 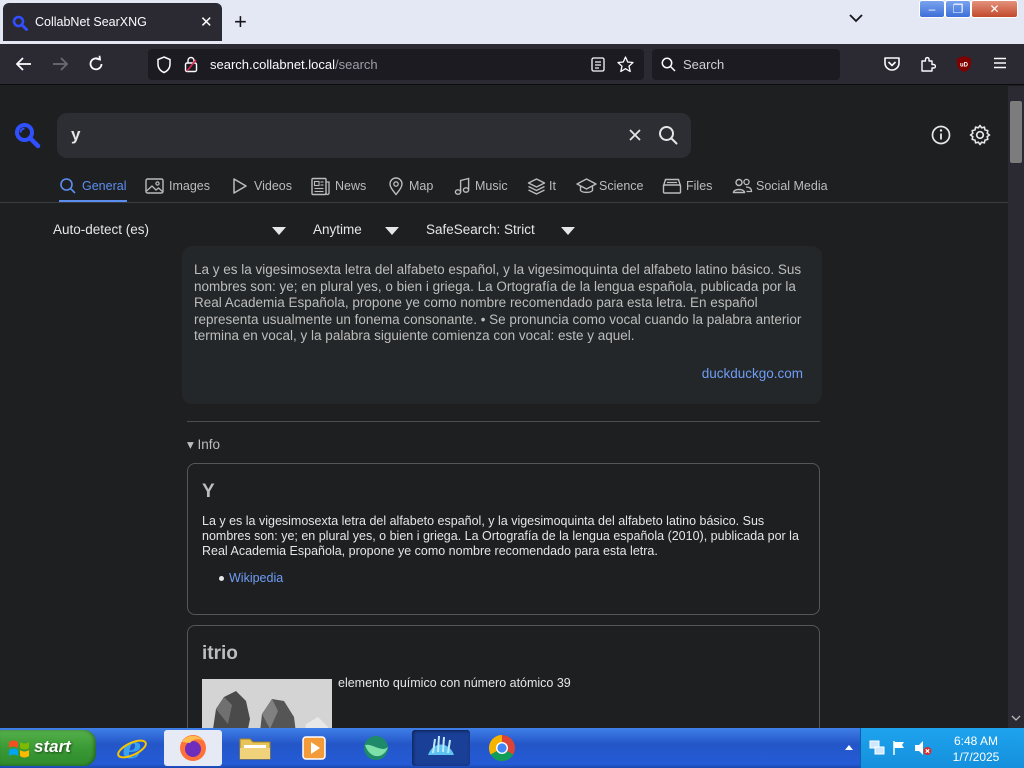 I want to click on image-icon, so click(x=154, y=186).